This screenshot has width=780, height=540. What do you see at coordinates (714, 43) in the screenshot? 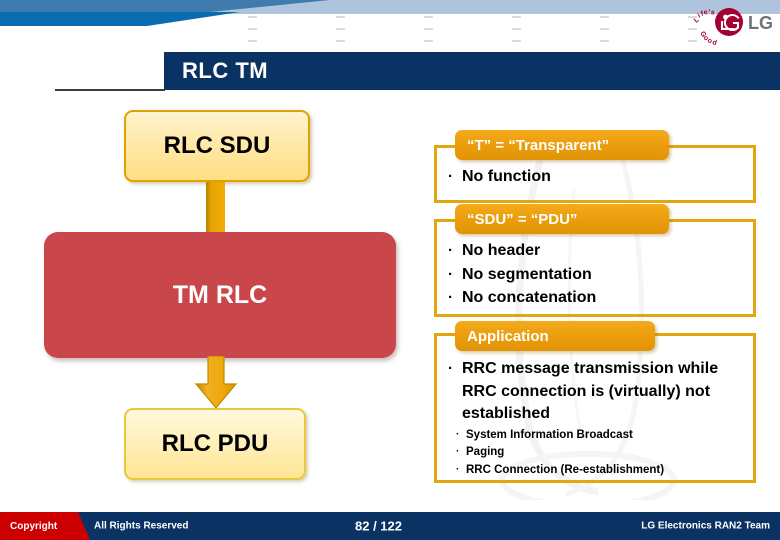
I see `svg-text: d` at bounding box center [714, 43].